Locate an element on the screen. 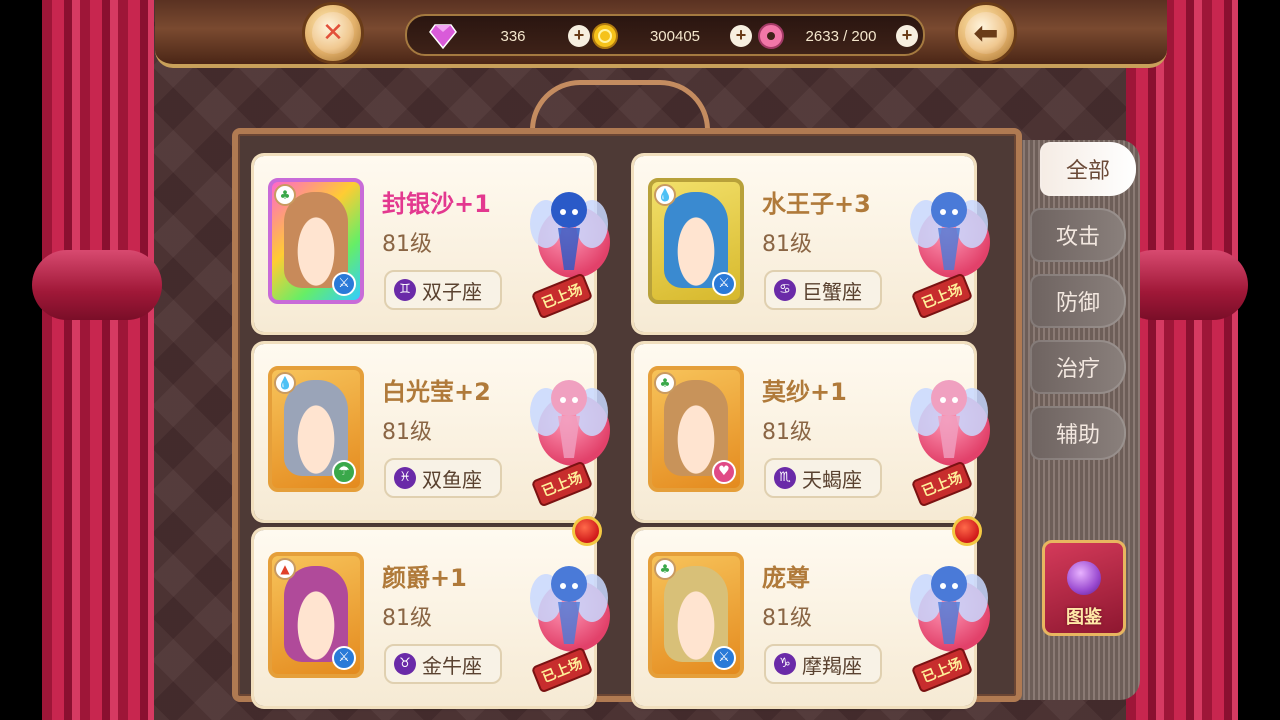 This screenshot has height=720, width=1280. zodiac-badge: ♑ 摩羯座 is located at coordinates (823, 664).